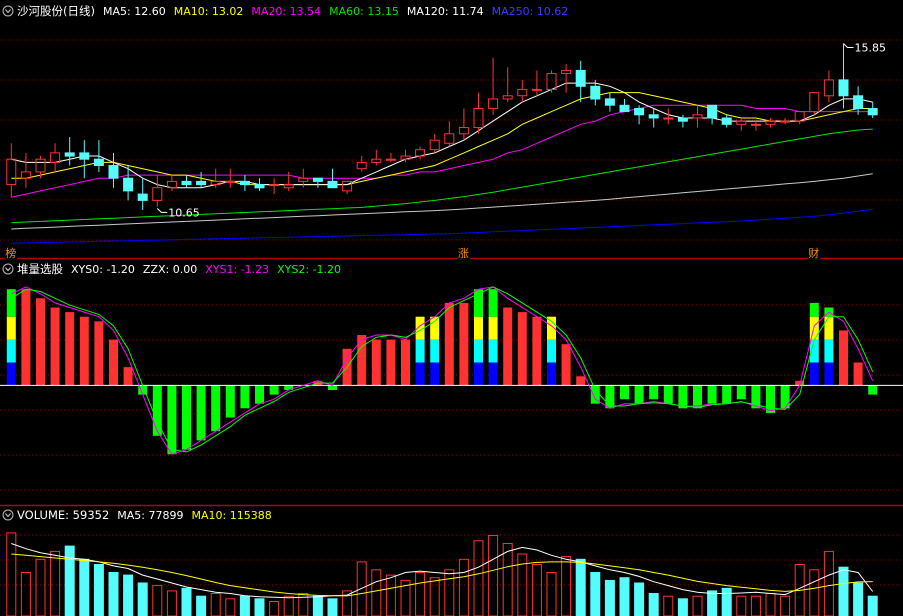 This screenshot has height=616, width=903. Describe the element at coordinates (871, 47) in the screenshot. I see `price-annotation: 15.85` at that location.